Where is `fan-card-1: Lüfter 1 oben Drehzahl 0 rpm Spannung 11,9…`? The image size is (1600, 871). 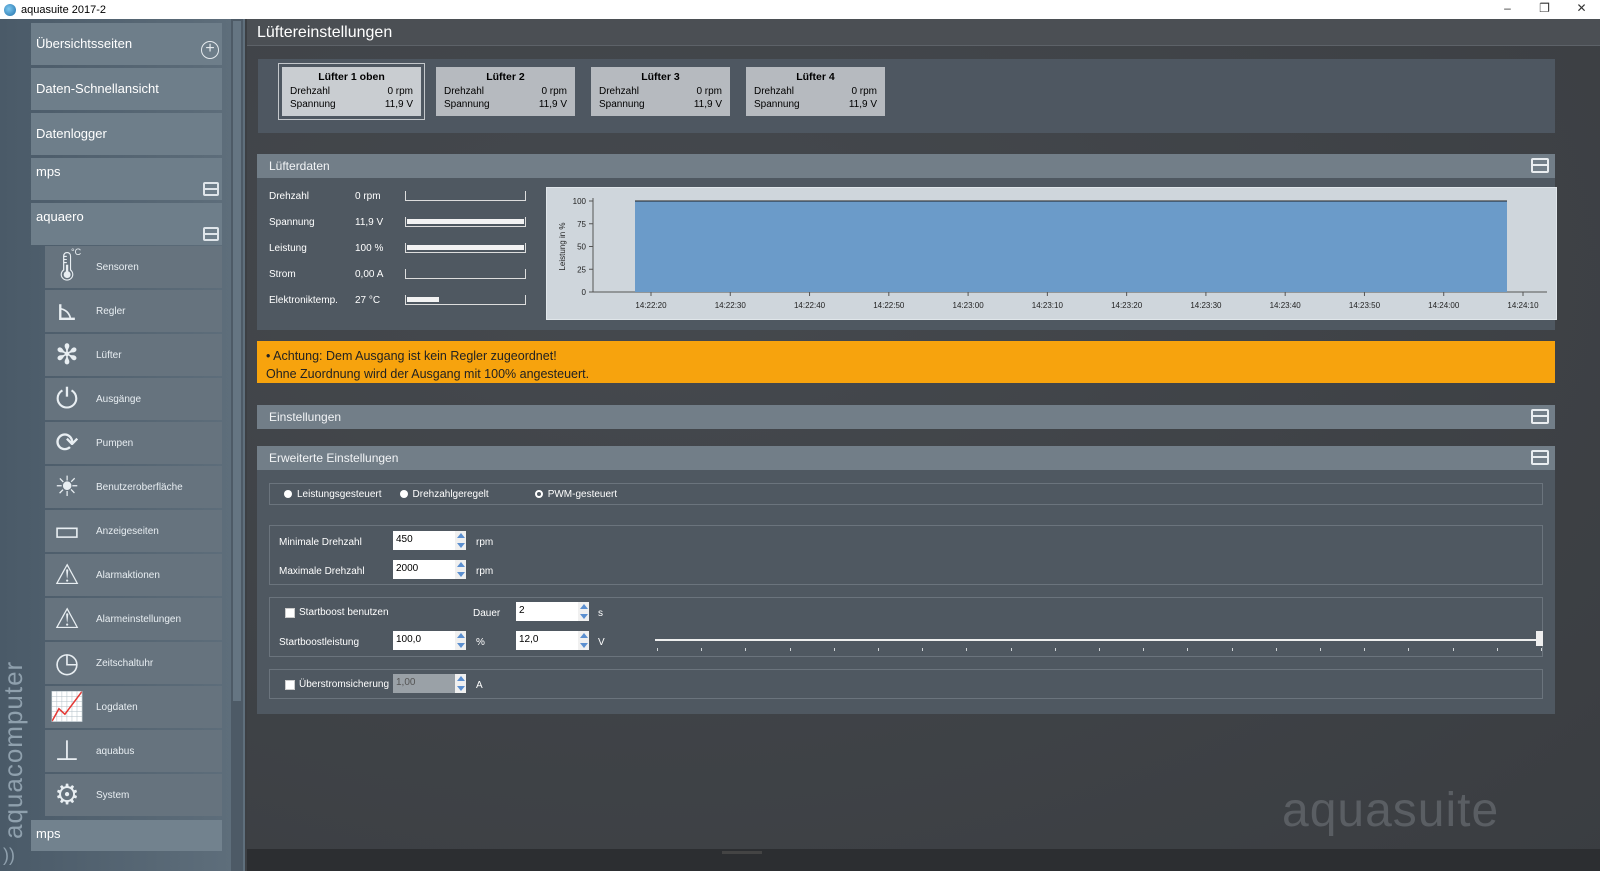
fan-card-1: Lüfter 1 oben Drehzahl 0 rpm Spannung 11,9… is located at coordinates (351, 91).